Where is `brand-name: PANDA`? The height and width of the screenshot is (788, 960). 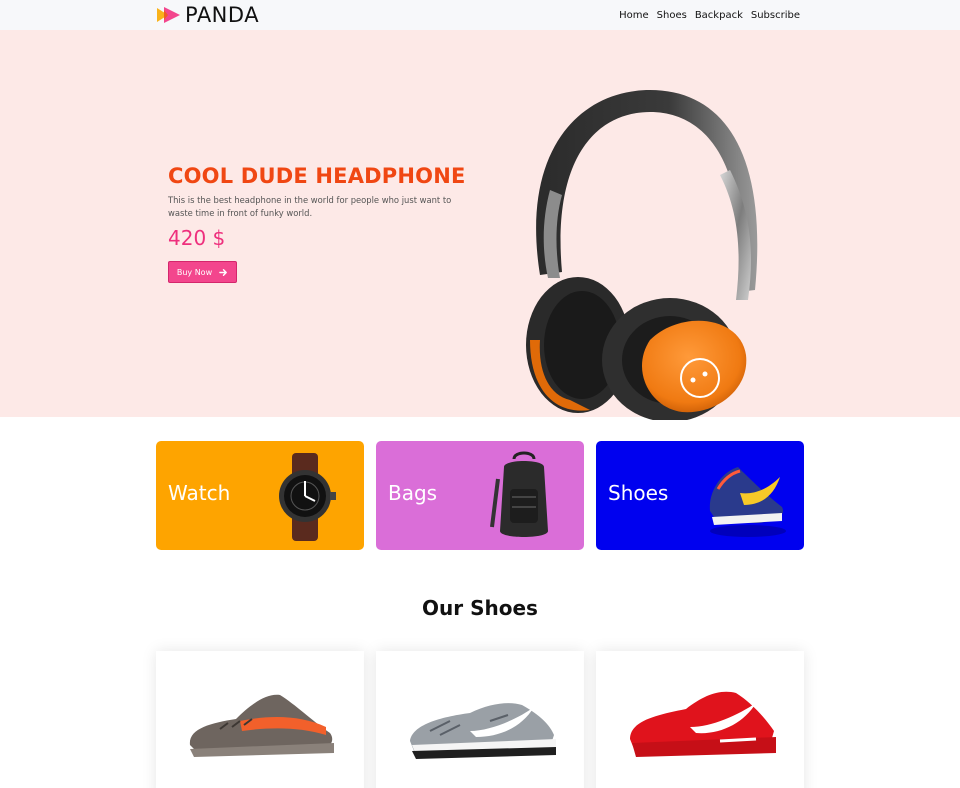
brand-name: PANDA is located at coordinates (222, 15).